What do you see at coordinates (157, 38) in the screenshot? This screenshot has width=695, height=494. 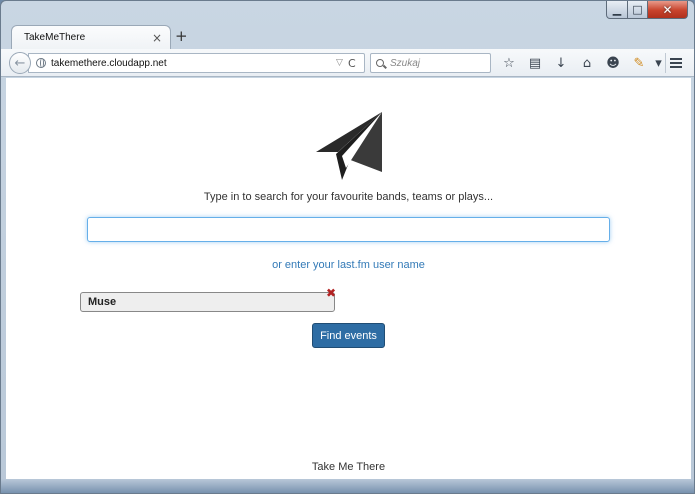 I see `tab-close-icon: ×` at bounding box center [157, 38].